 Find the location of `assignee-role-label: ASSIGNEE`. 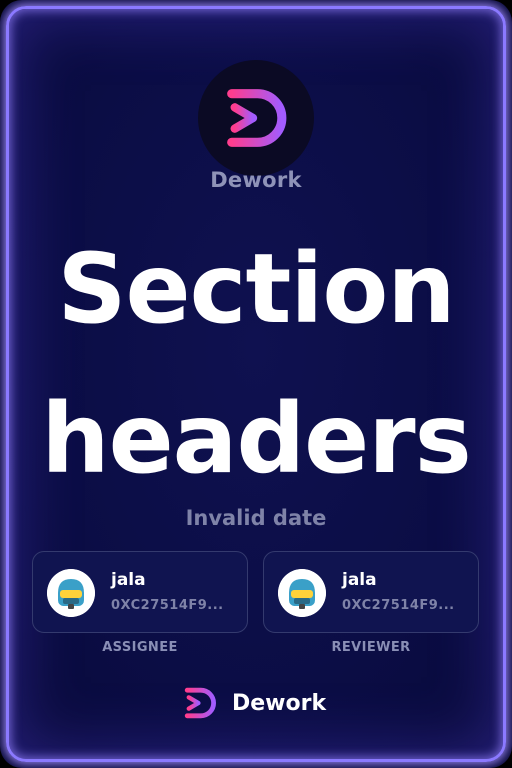

assignee-role-label: ASSIGNEE is located at coordinates (140, 647).